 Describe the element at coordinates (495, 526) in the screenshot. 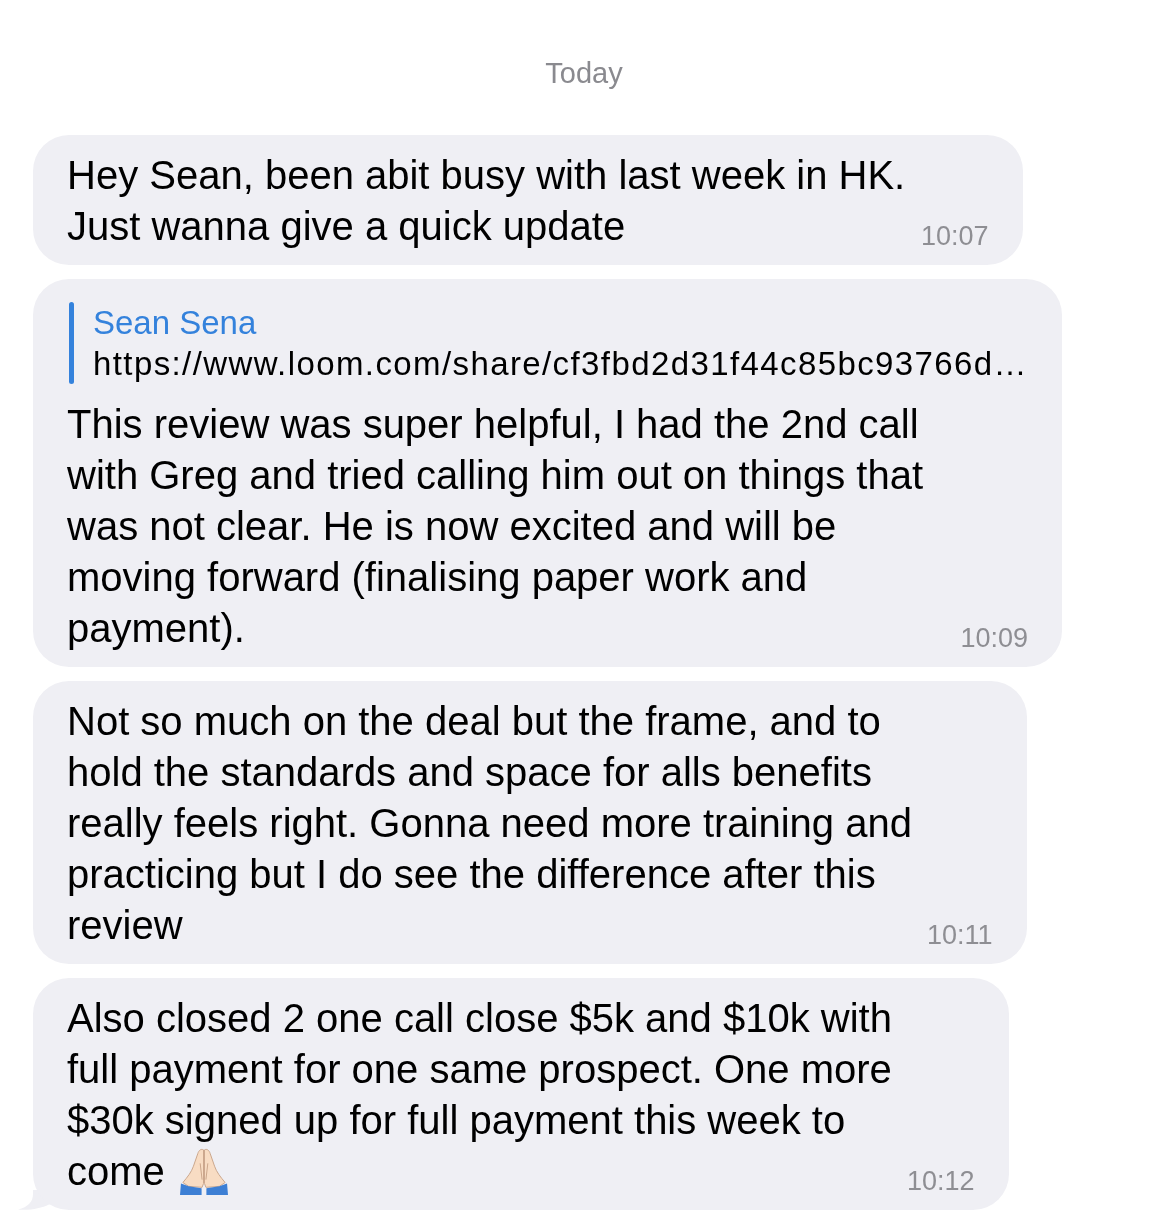

I see `message-text: This review was super helpful, I had the 2nd call with Greg and tried calling him out on things that was not clear. He is now excited and will be moving forward (finalising paper work and payment).` at that location.